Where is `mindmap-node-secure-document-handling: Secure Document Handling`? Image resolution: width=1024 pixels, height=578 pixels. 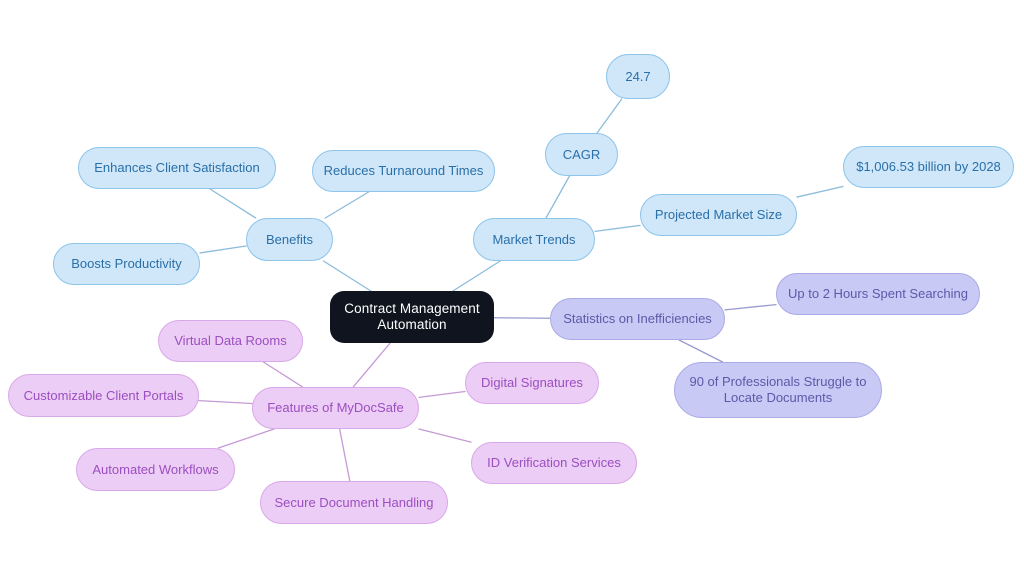
mindmap-node-secure-document-handling: Secure Document Handling is located at coordinates (354, 502).